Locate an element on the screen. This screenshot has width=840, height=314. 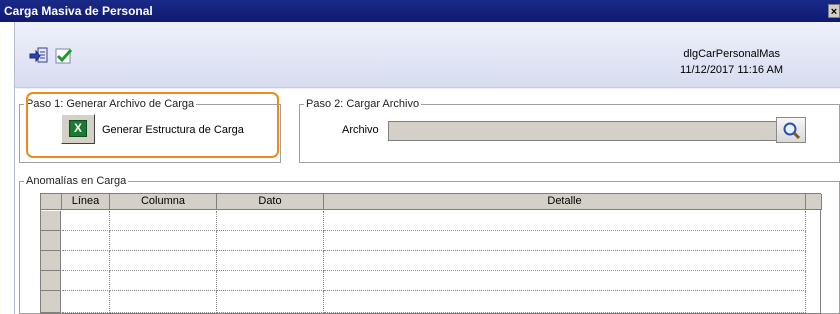
column-header: Columna is located at coordinates (163, 202).